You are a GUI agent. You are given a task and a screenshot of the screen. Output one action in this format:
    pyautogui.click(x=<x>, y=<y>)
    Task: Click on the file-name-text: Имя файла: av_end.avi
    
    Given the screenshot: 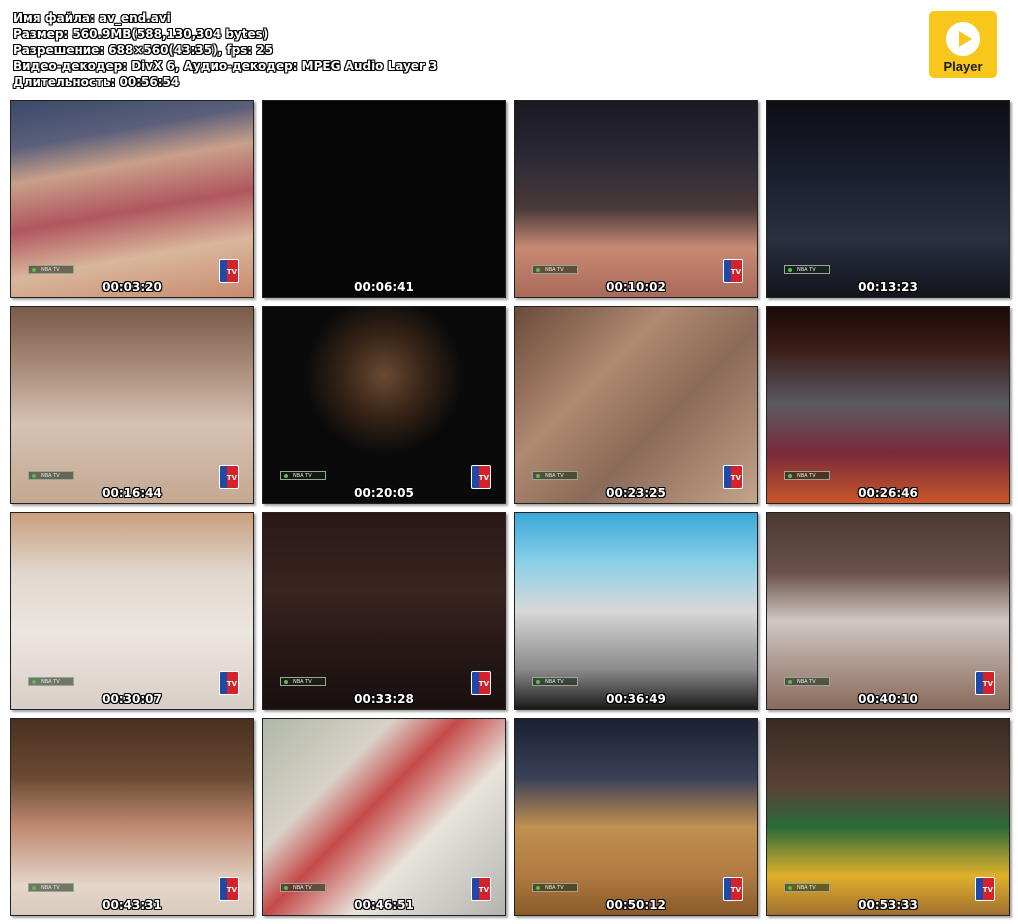 What is the action you would take?
    pyautogui.click(x=92, y=18)
    